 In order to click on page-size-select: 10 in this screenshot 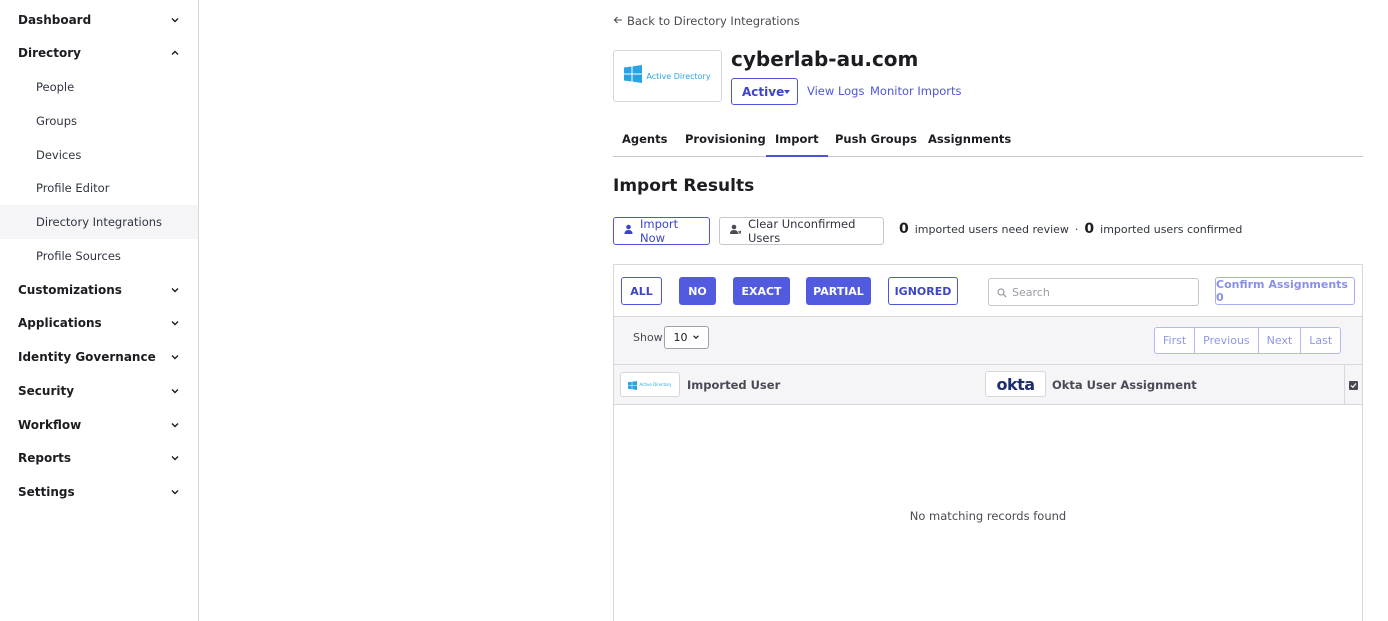, I will do `click(686, 337)`.